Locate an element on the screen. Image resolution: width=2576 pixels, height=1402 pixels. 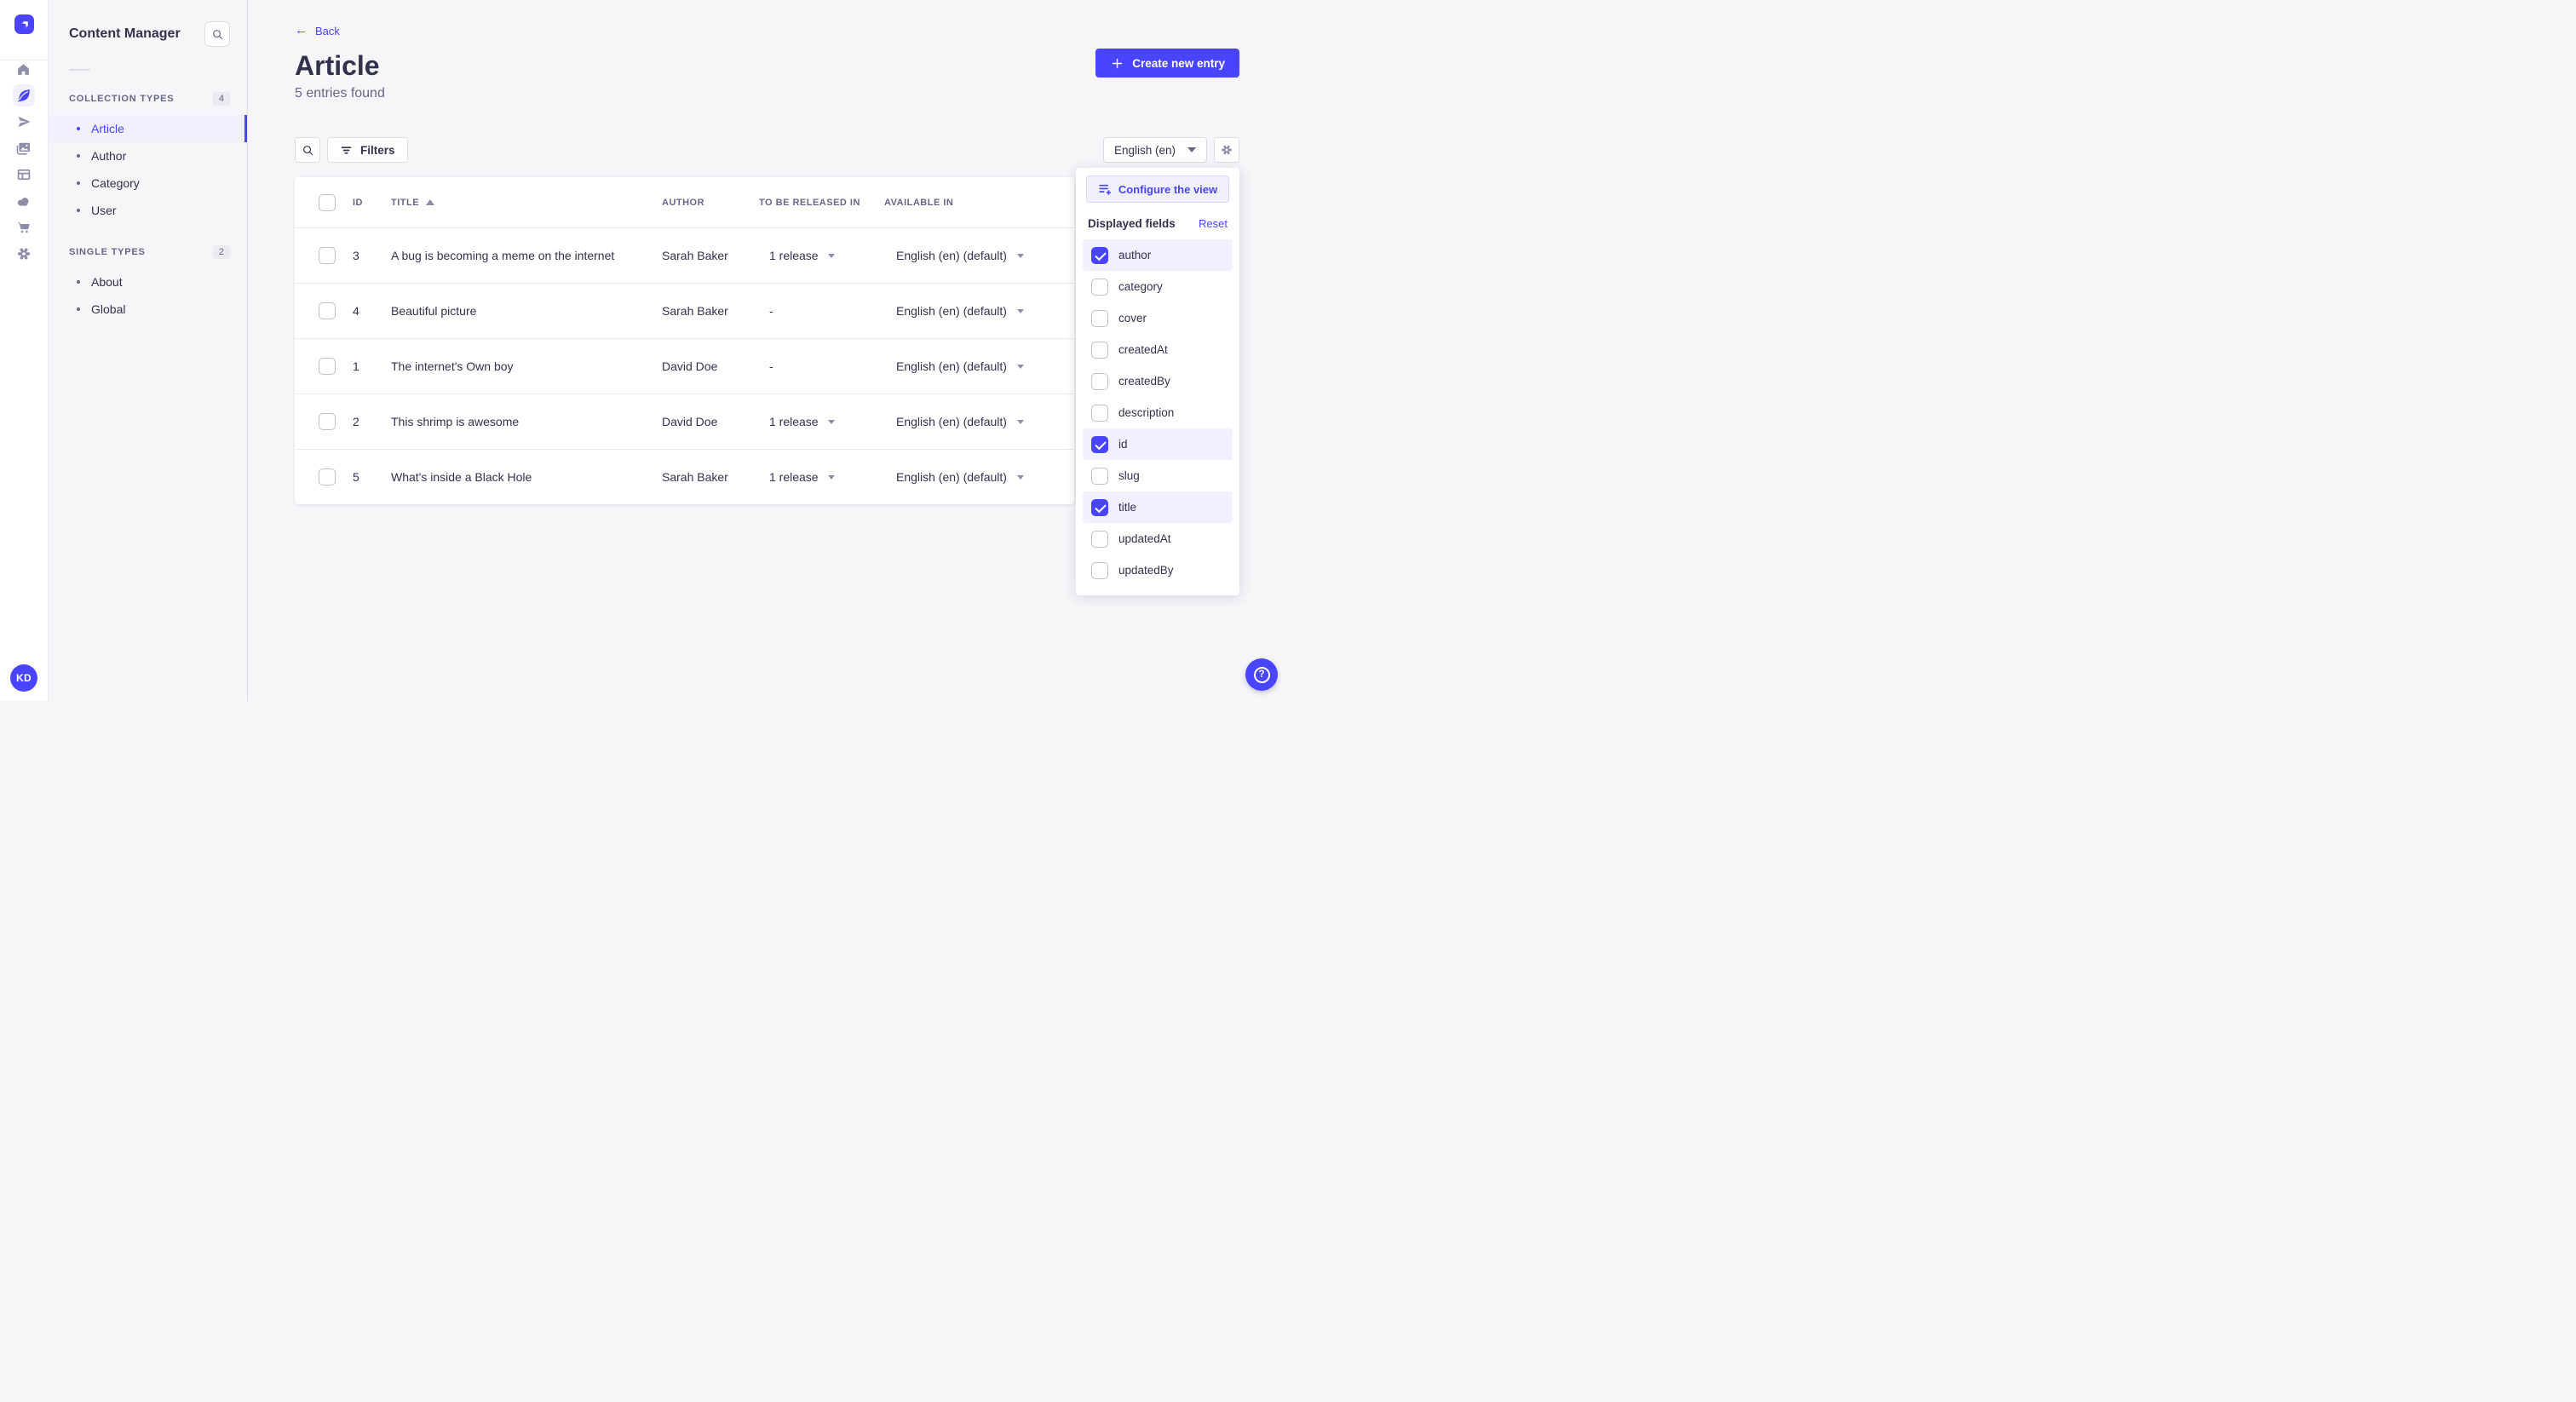
table-search-icon is located at coordinates (307, 150).